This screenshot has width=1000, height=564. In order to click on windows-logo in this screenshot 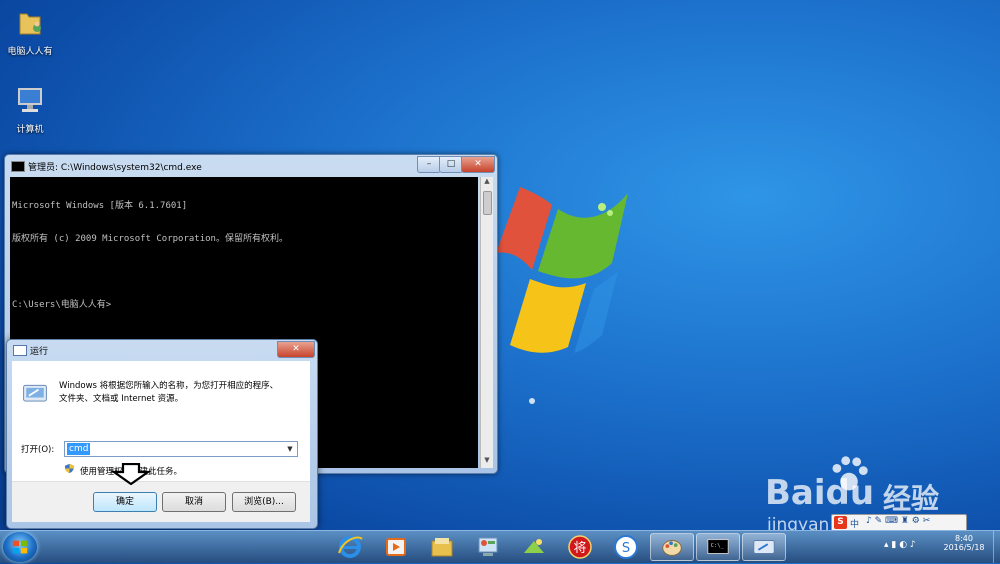, I will do `click(562, 295)`.